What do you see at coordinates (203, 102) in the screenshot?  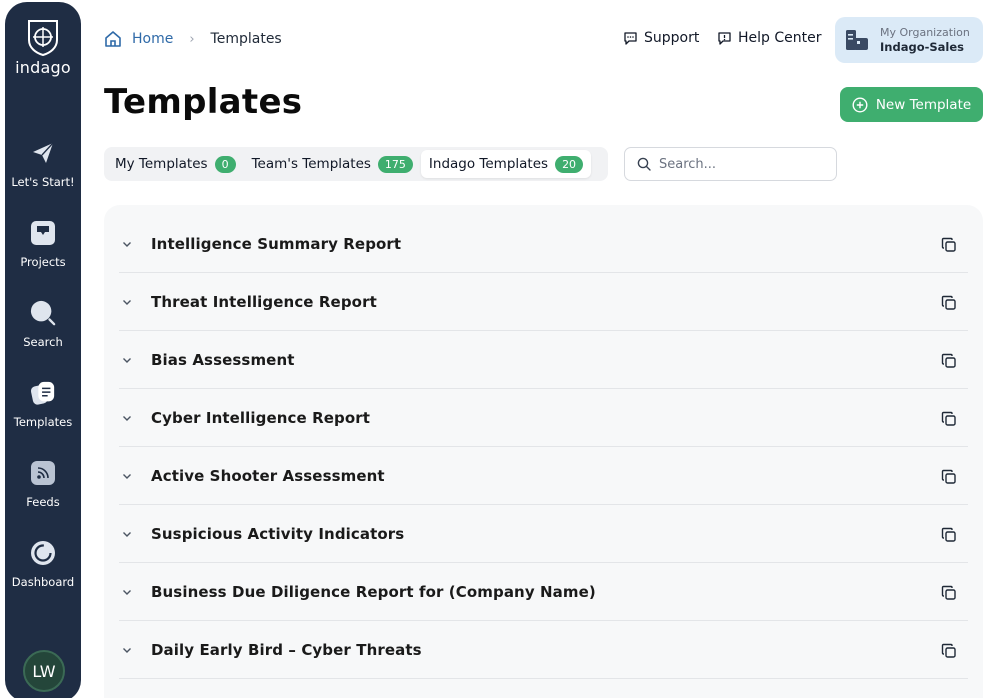 I see `page-title: Templates` at bounding box center [203, 102].